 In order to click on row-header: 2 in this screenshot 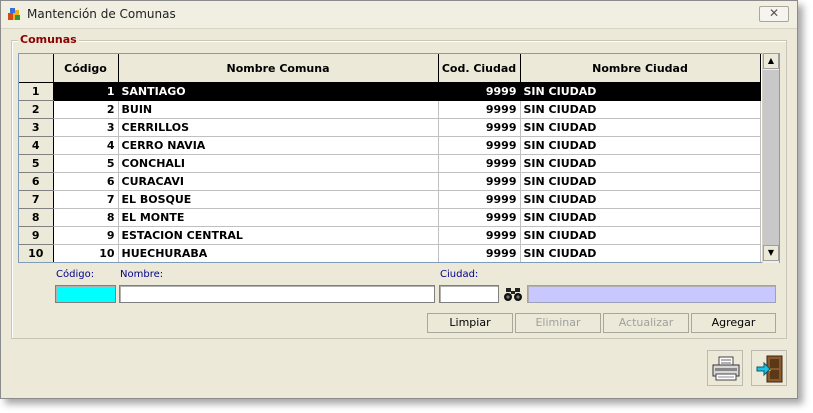, I will do `click(36, 109)`.